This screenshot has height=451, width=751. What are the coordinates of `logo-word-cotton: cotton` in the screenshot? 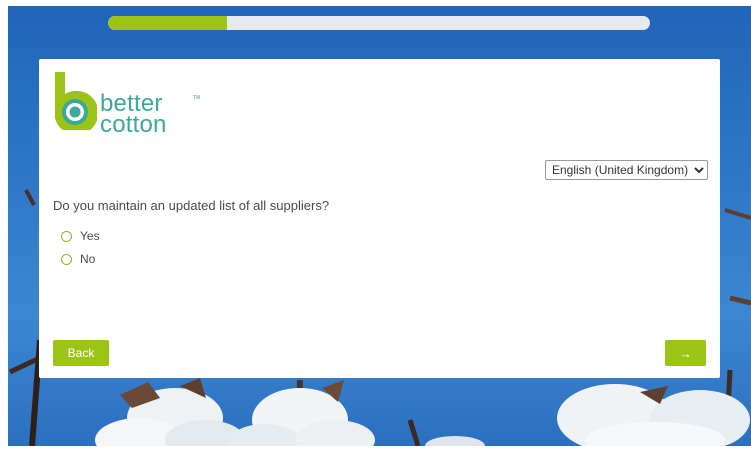 It's located at (133, 124).